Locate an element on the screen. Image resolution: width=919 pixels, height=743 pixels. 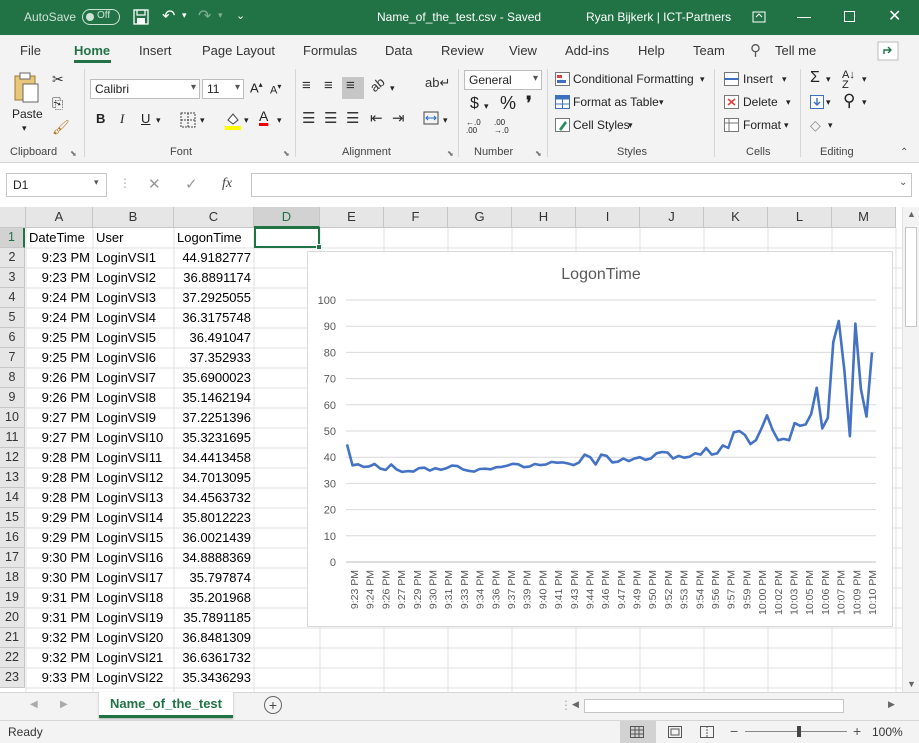
cell-a19: 9:31 PM is located at coordinates (59, 598).